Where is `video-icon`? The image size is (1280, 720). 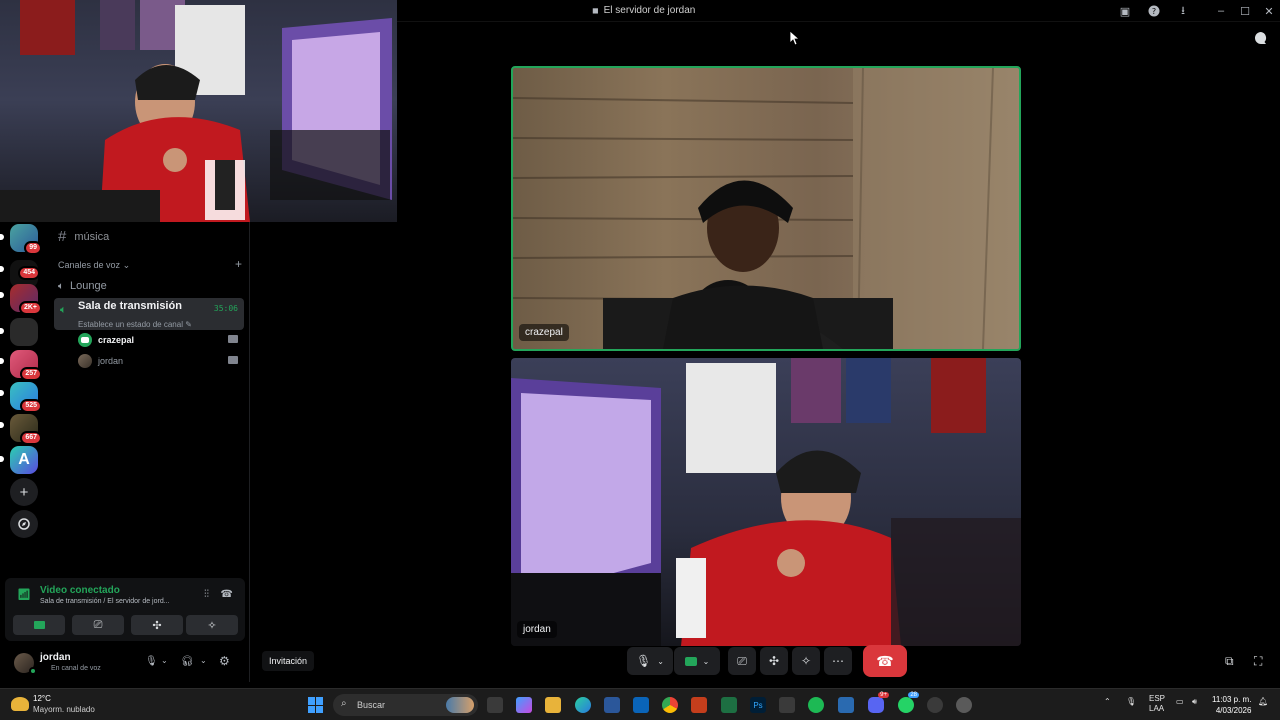 video-icon is located at coordinates (690, 661).